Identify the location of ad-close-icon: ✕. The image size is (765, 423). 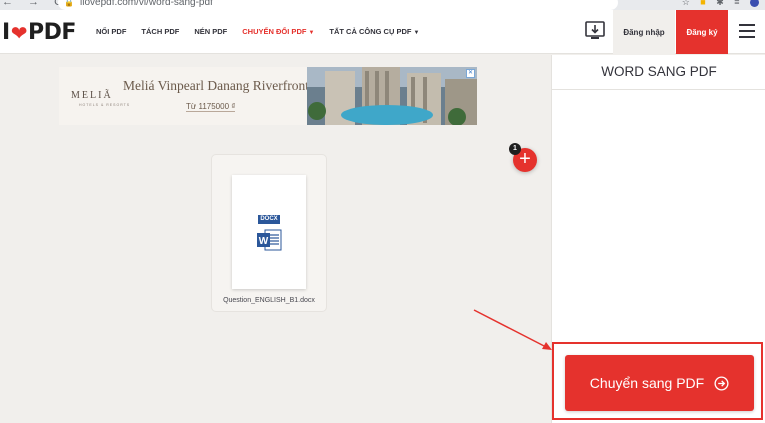
(470, 73).